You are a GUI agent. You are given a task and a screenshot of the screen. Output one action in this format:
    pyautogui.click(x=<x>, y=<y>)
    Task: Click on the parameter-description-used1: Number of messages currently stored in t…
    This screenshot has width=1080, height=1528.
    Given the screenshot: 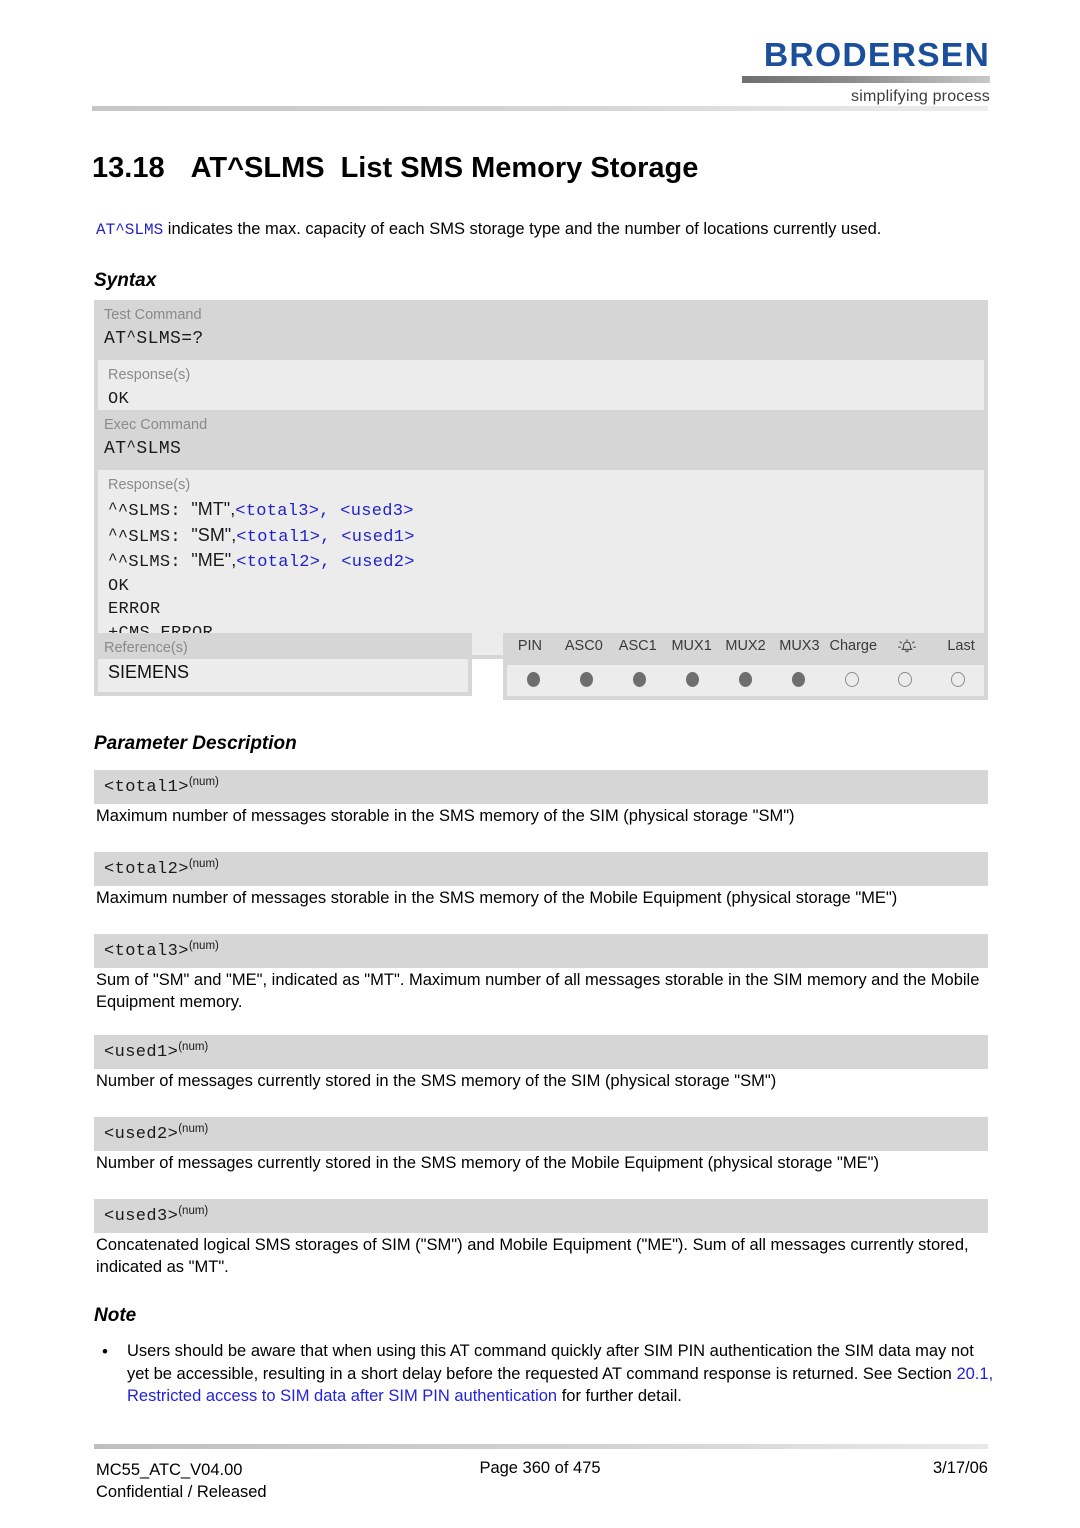 What is the action you would take?
    pyautogui.click(x=436, y=1081)
    